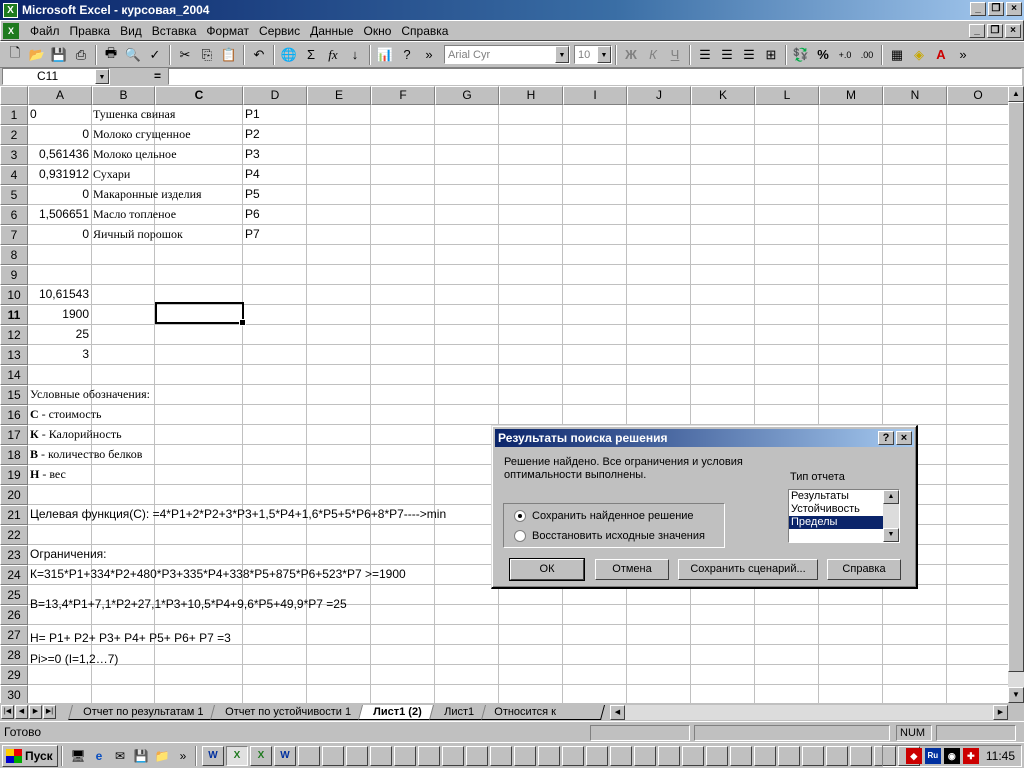 This screenshot has width=1024, height=768. Describe the element at coordinates (867, 55) in the screenshot. I see `decrease-decimal-icon: .00` at that location.